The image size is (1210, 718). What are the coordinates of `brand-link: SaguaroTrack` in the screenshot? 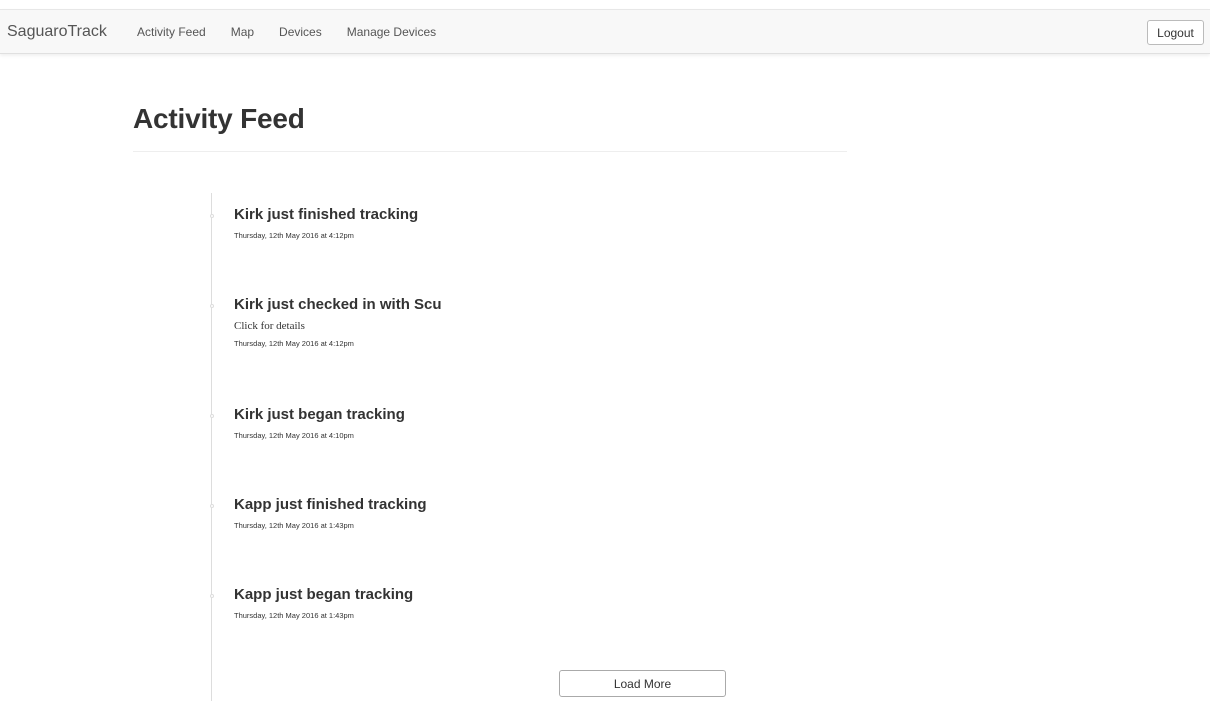 It's located at (57, 32).